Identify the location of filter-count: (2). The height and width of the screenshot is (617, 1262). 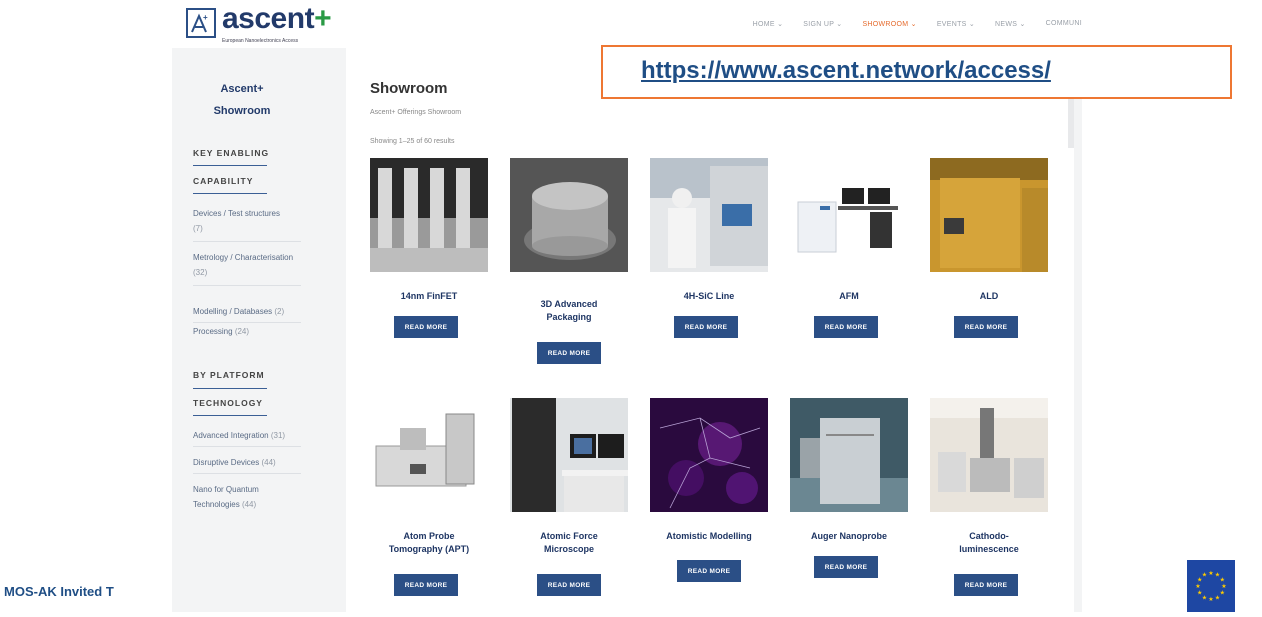
(279, 311).